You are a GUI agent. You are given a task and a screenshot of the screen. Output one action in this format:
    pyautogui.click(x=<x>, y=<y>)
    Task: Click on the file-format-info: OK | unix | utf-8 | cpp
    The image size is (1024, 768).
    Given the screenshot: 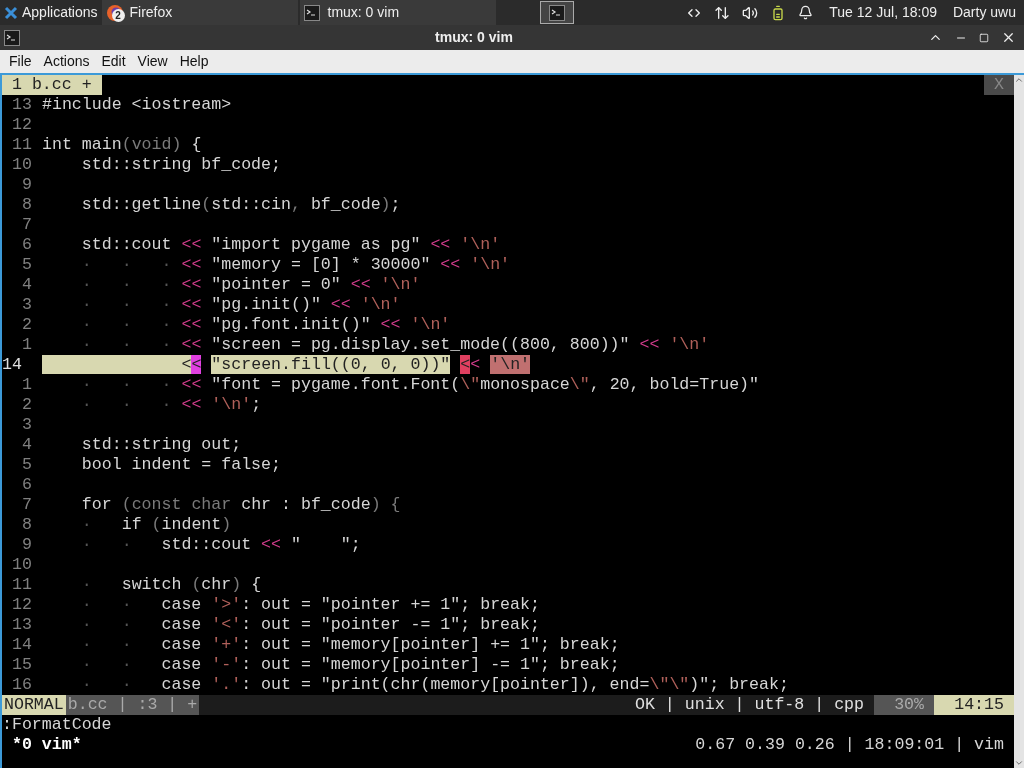 What is the action you would take?
    pyautogui.click(x=749, y=705)
    